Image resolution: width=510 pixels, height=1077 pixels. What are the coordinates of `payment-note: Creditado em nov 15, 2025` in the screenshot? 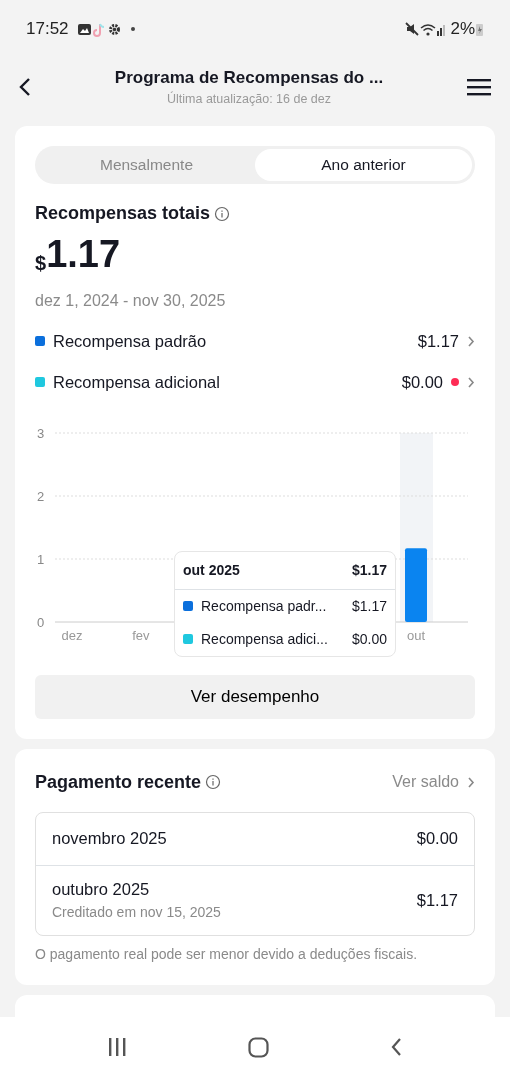 It's located at (137, 912).